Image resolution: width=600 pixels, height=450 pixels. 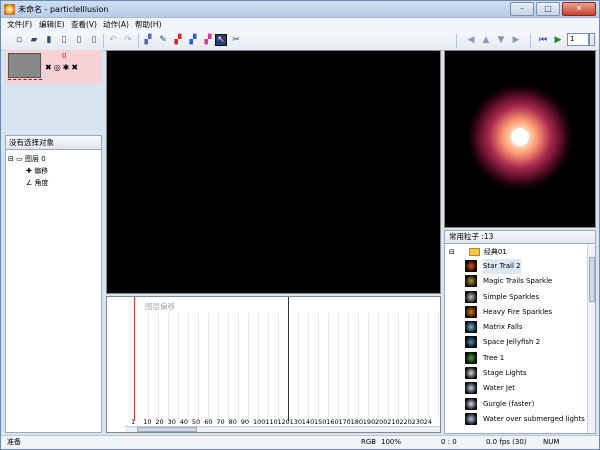 What do you see at coordinates (288, 359) in the screenshot?
I see `timeline-end-marker` at bounding box center [288, 359].